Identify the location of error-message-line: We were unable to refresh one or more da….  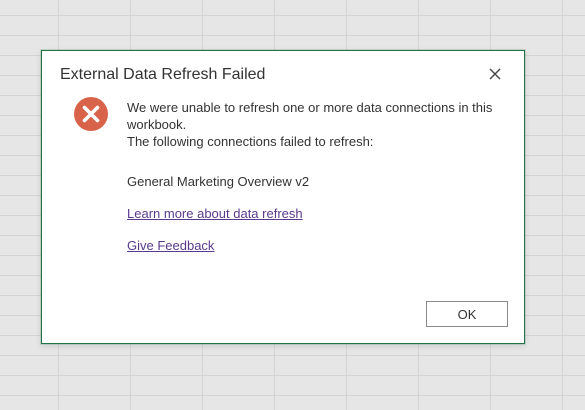
(310, 116).